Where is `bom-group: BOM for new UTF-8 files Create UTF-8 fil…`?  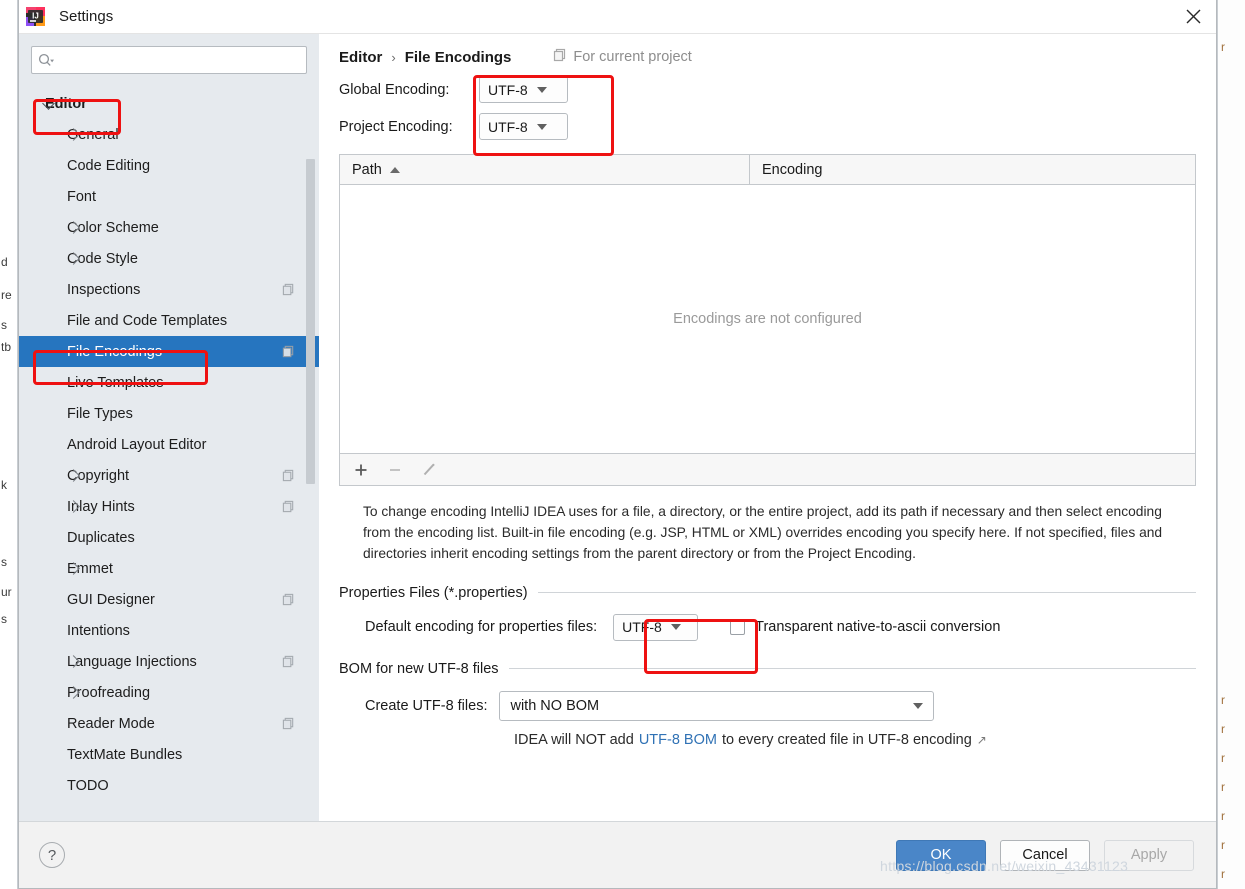 bom-group: BOM for new UTF-8 files Create UTF-8 fil… is located at coordinates (767, 704).